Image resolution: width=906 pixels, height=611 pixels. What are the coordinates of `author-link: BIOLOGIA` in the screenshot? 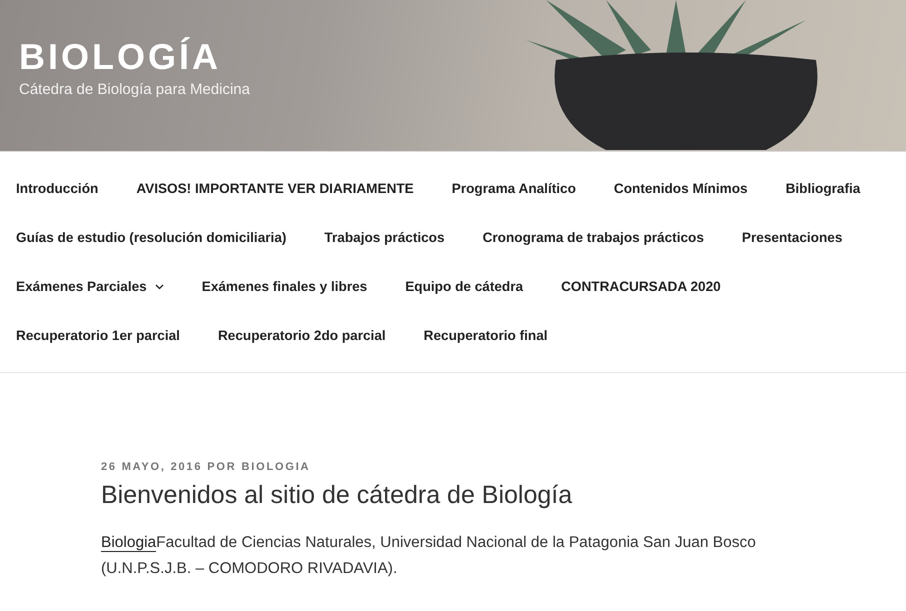 It's located at (276, 467).